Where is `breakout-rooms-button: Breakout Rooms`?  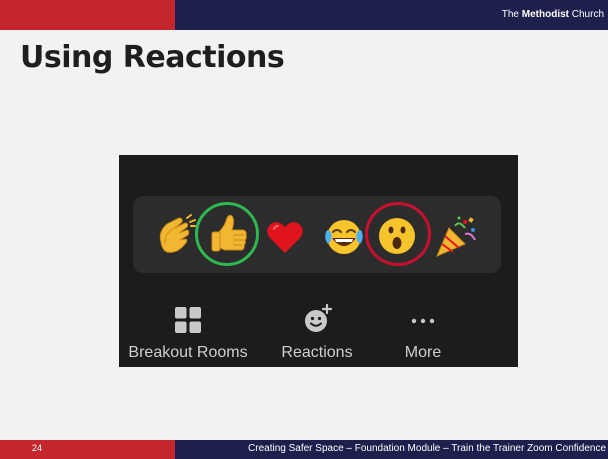
breakout-rooms-button: Breakout Rooms is located at coordinates (189, 334).